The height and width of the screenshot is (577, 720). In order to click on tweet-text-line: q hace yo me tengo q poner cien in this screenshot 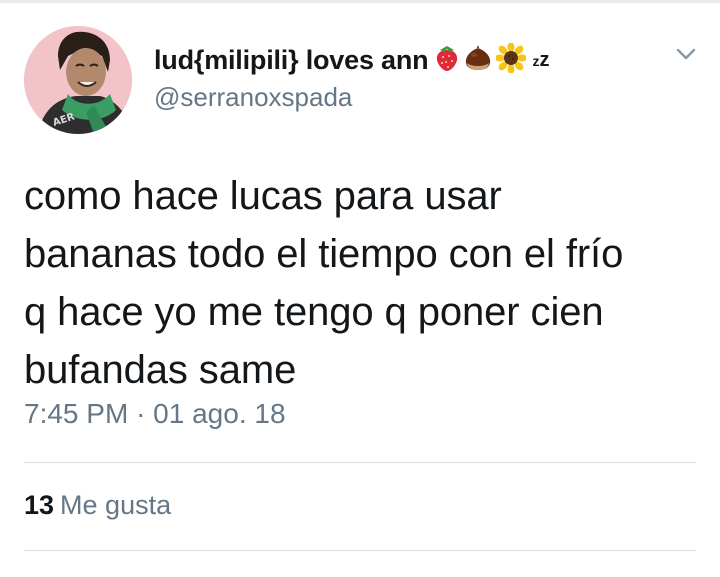, I will do `click(314, 312)`.